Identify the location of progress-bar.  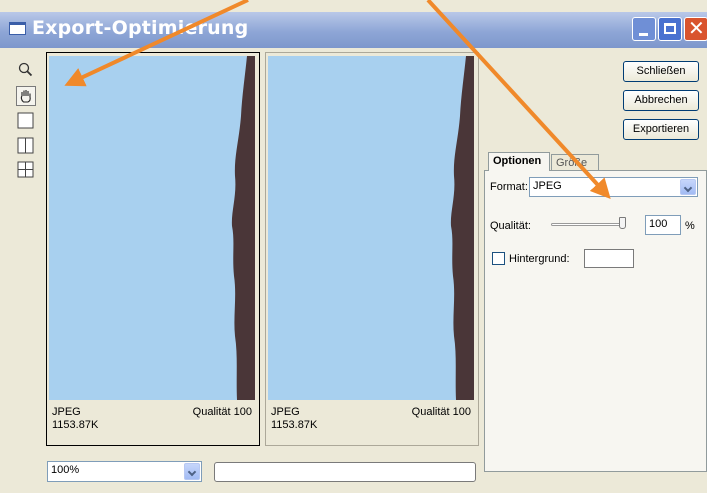
(345, 472).